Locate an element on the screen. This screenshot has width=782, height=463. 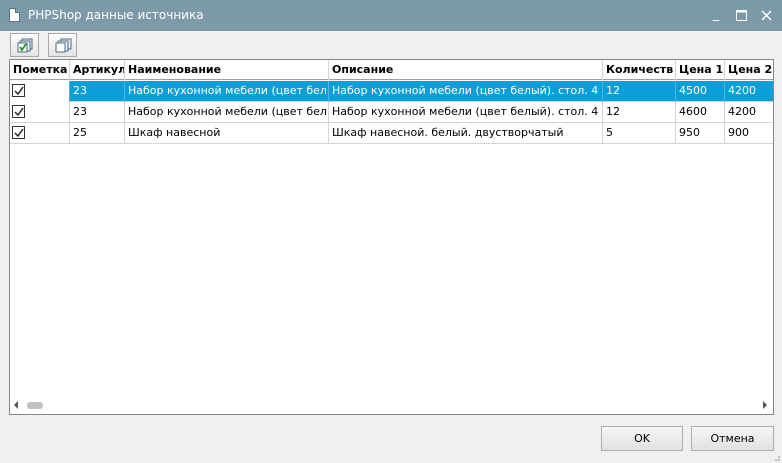
description-cell: Шкаф навесной. белый. двустворчатый is located at coordinates (466, 133).